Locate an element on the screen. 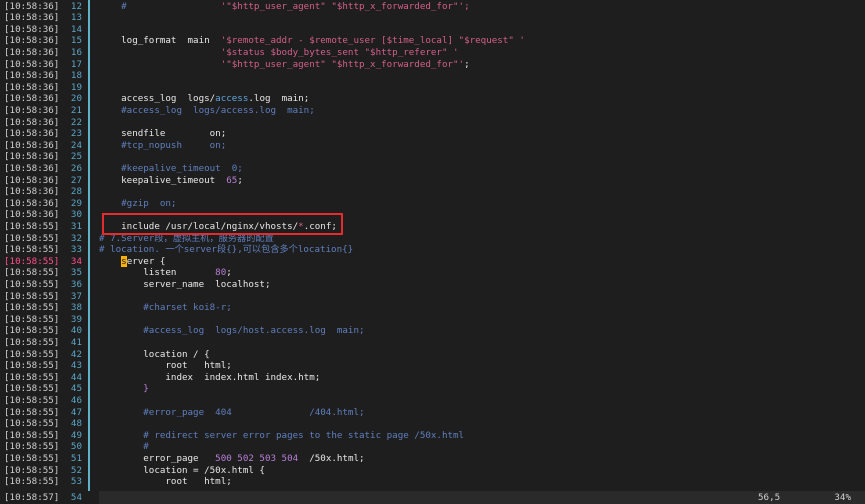 This screenshot has height=504, width=865. code-token: #keepalive_timeout 0; is located at coordinates (171, 168).